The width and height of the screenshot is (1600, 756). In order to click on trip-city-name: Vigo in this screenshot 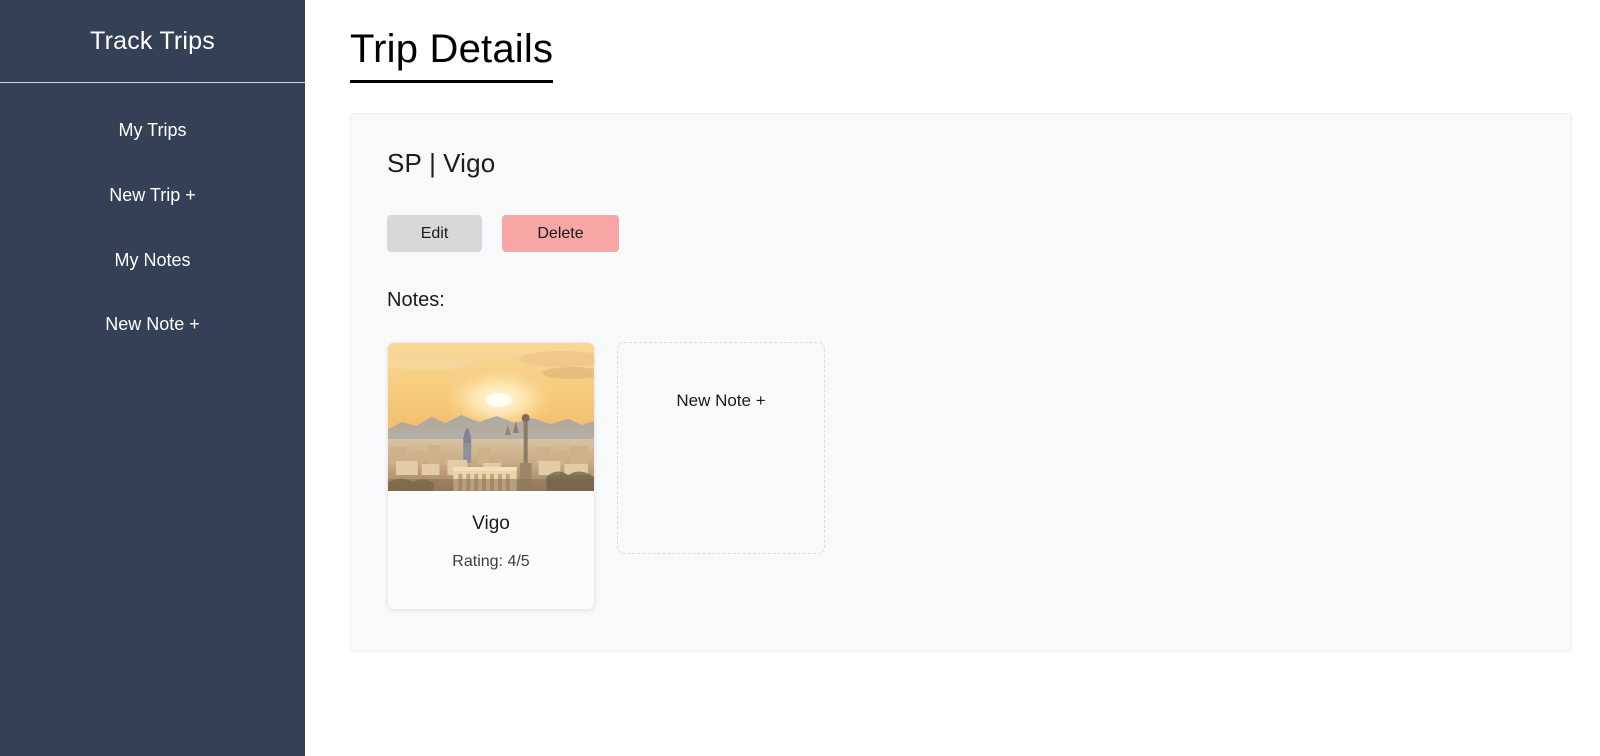, I will do `click(469, 163)`.